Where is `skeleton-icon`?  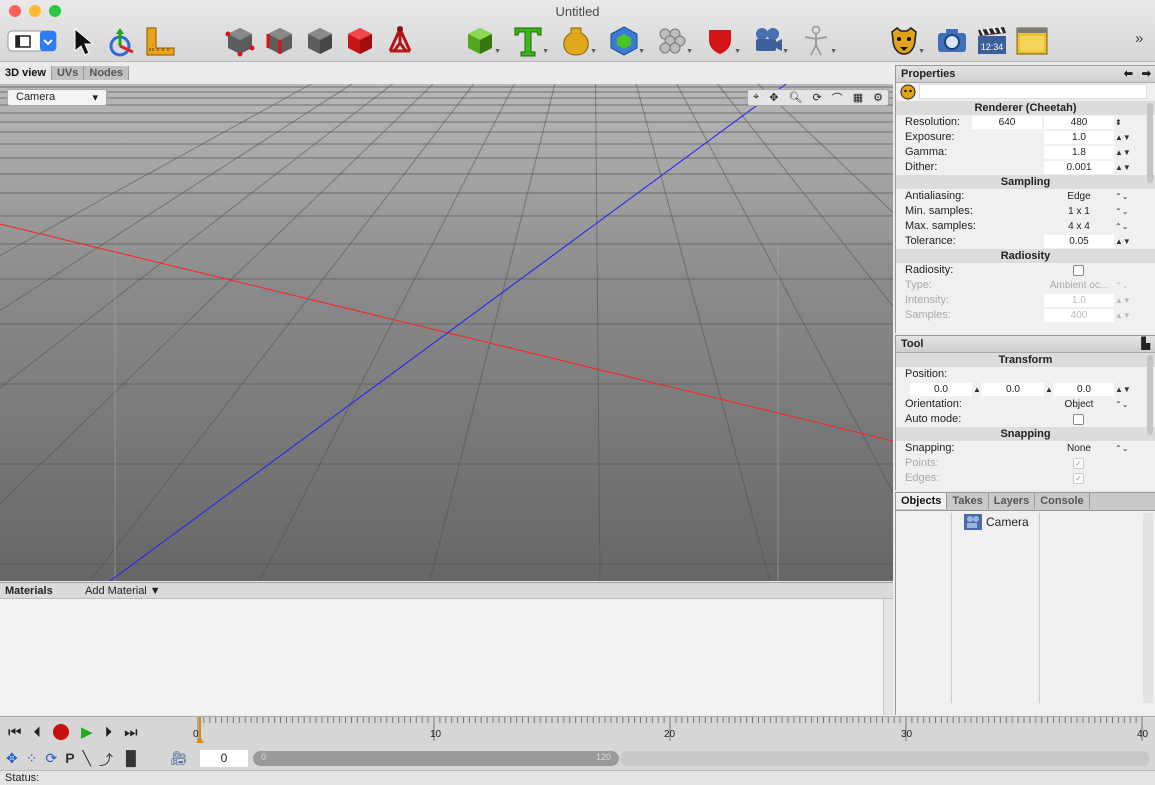
skeleton-icon is located at coordinates (400, 41).